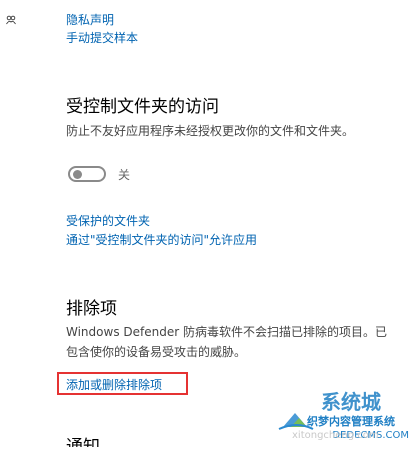 This screenshot has height=451, width=417. Describe the element at coordinates (83, 442) in the screenshot. I see `notifications-title-partial: 通知` at that location.